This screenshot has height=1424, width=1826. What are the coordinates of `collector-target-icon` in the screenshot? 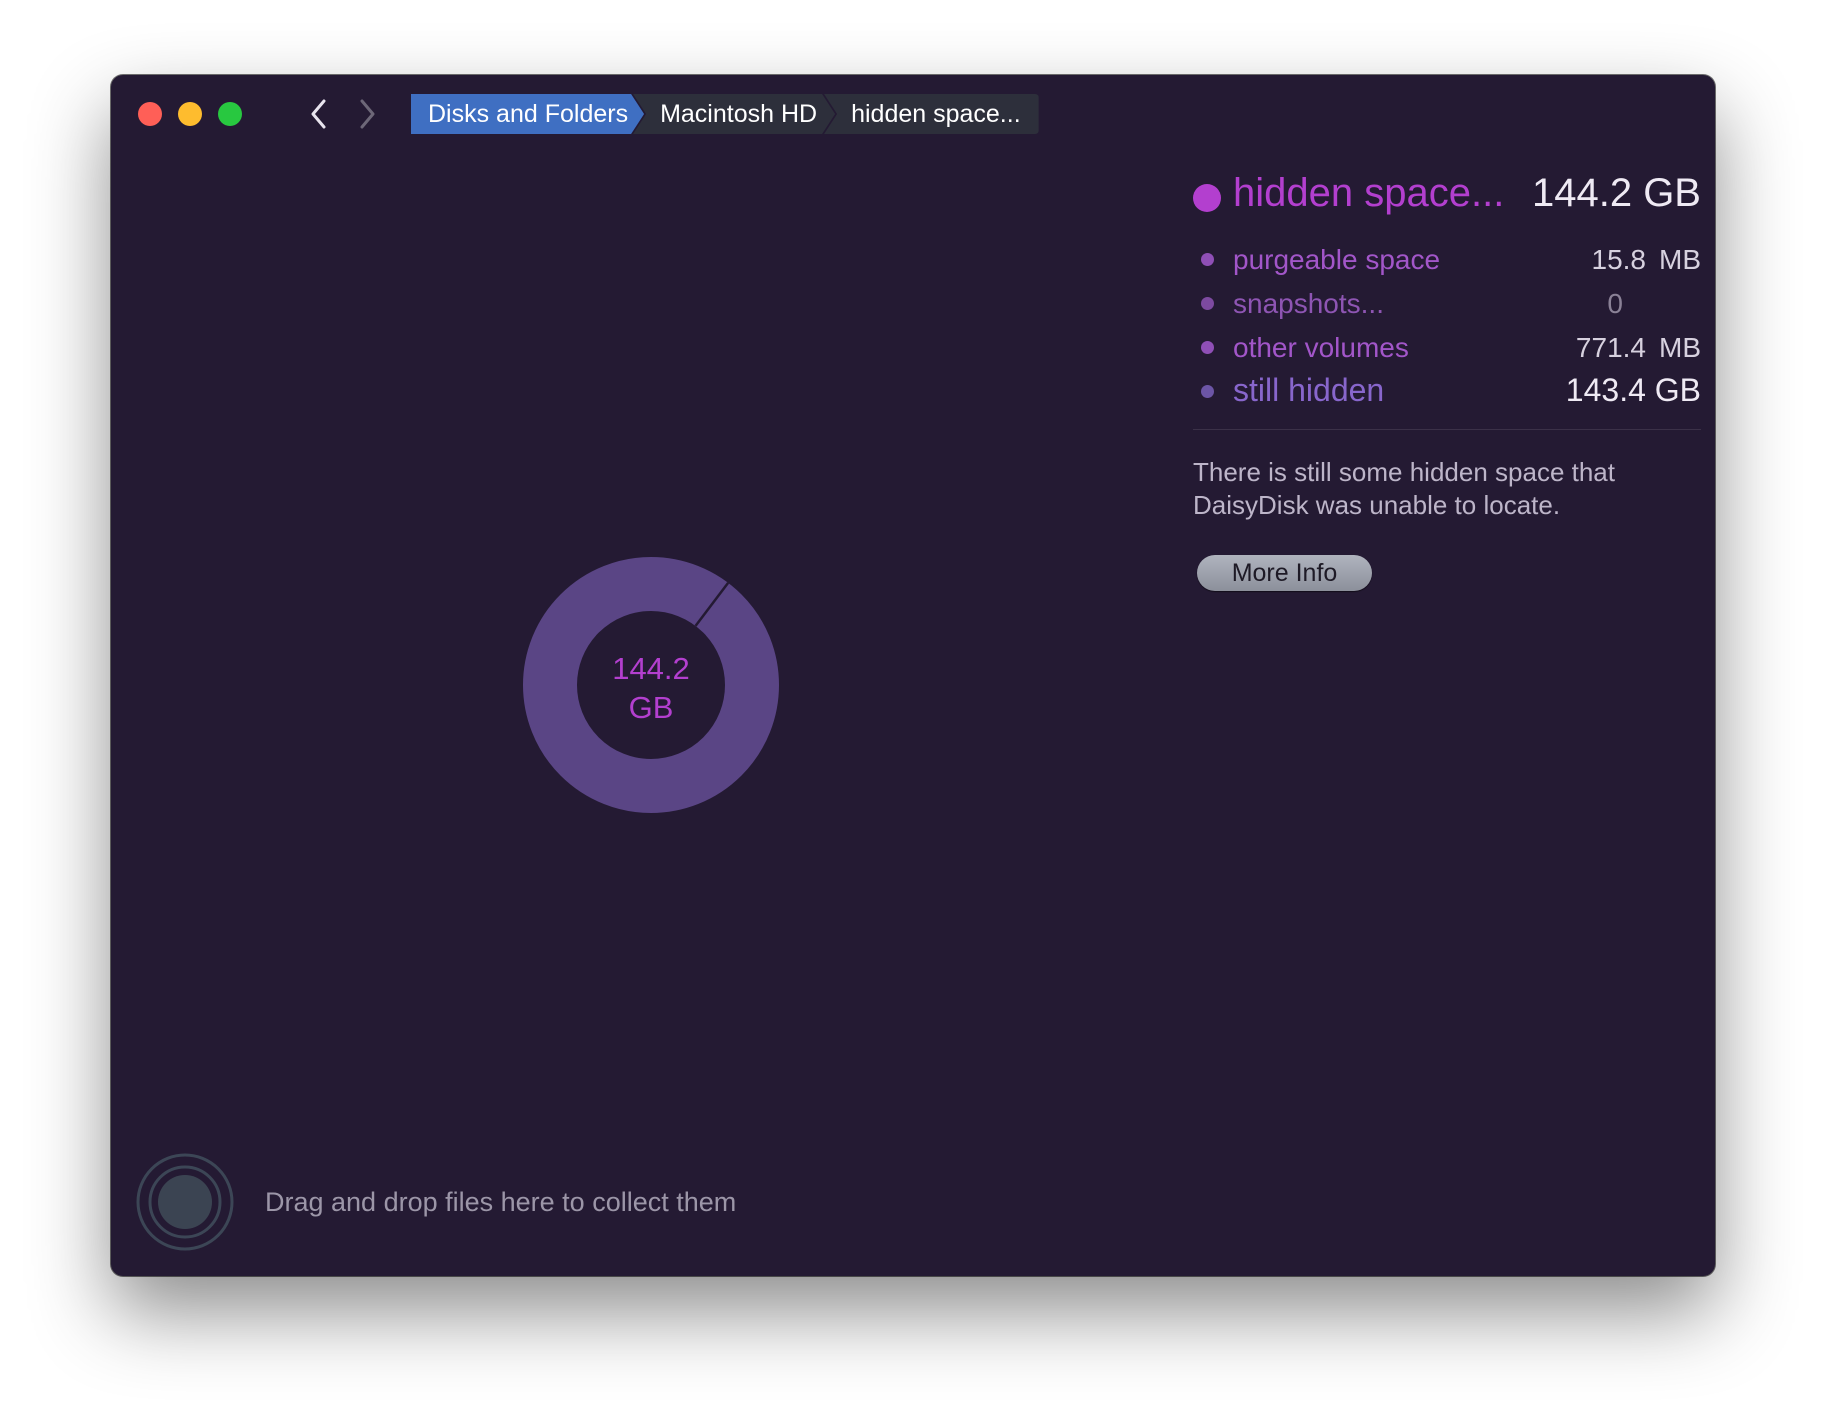 It's located at (185, 1202).